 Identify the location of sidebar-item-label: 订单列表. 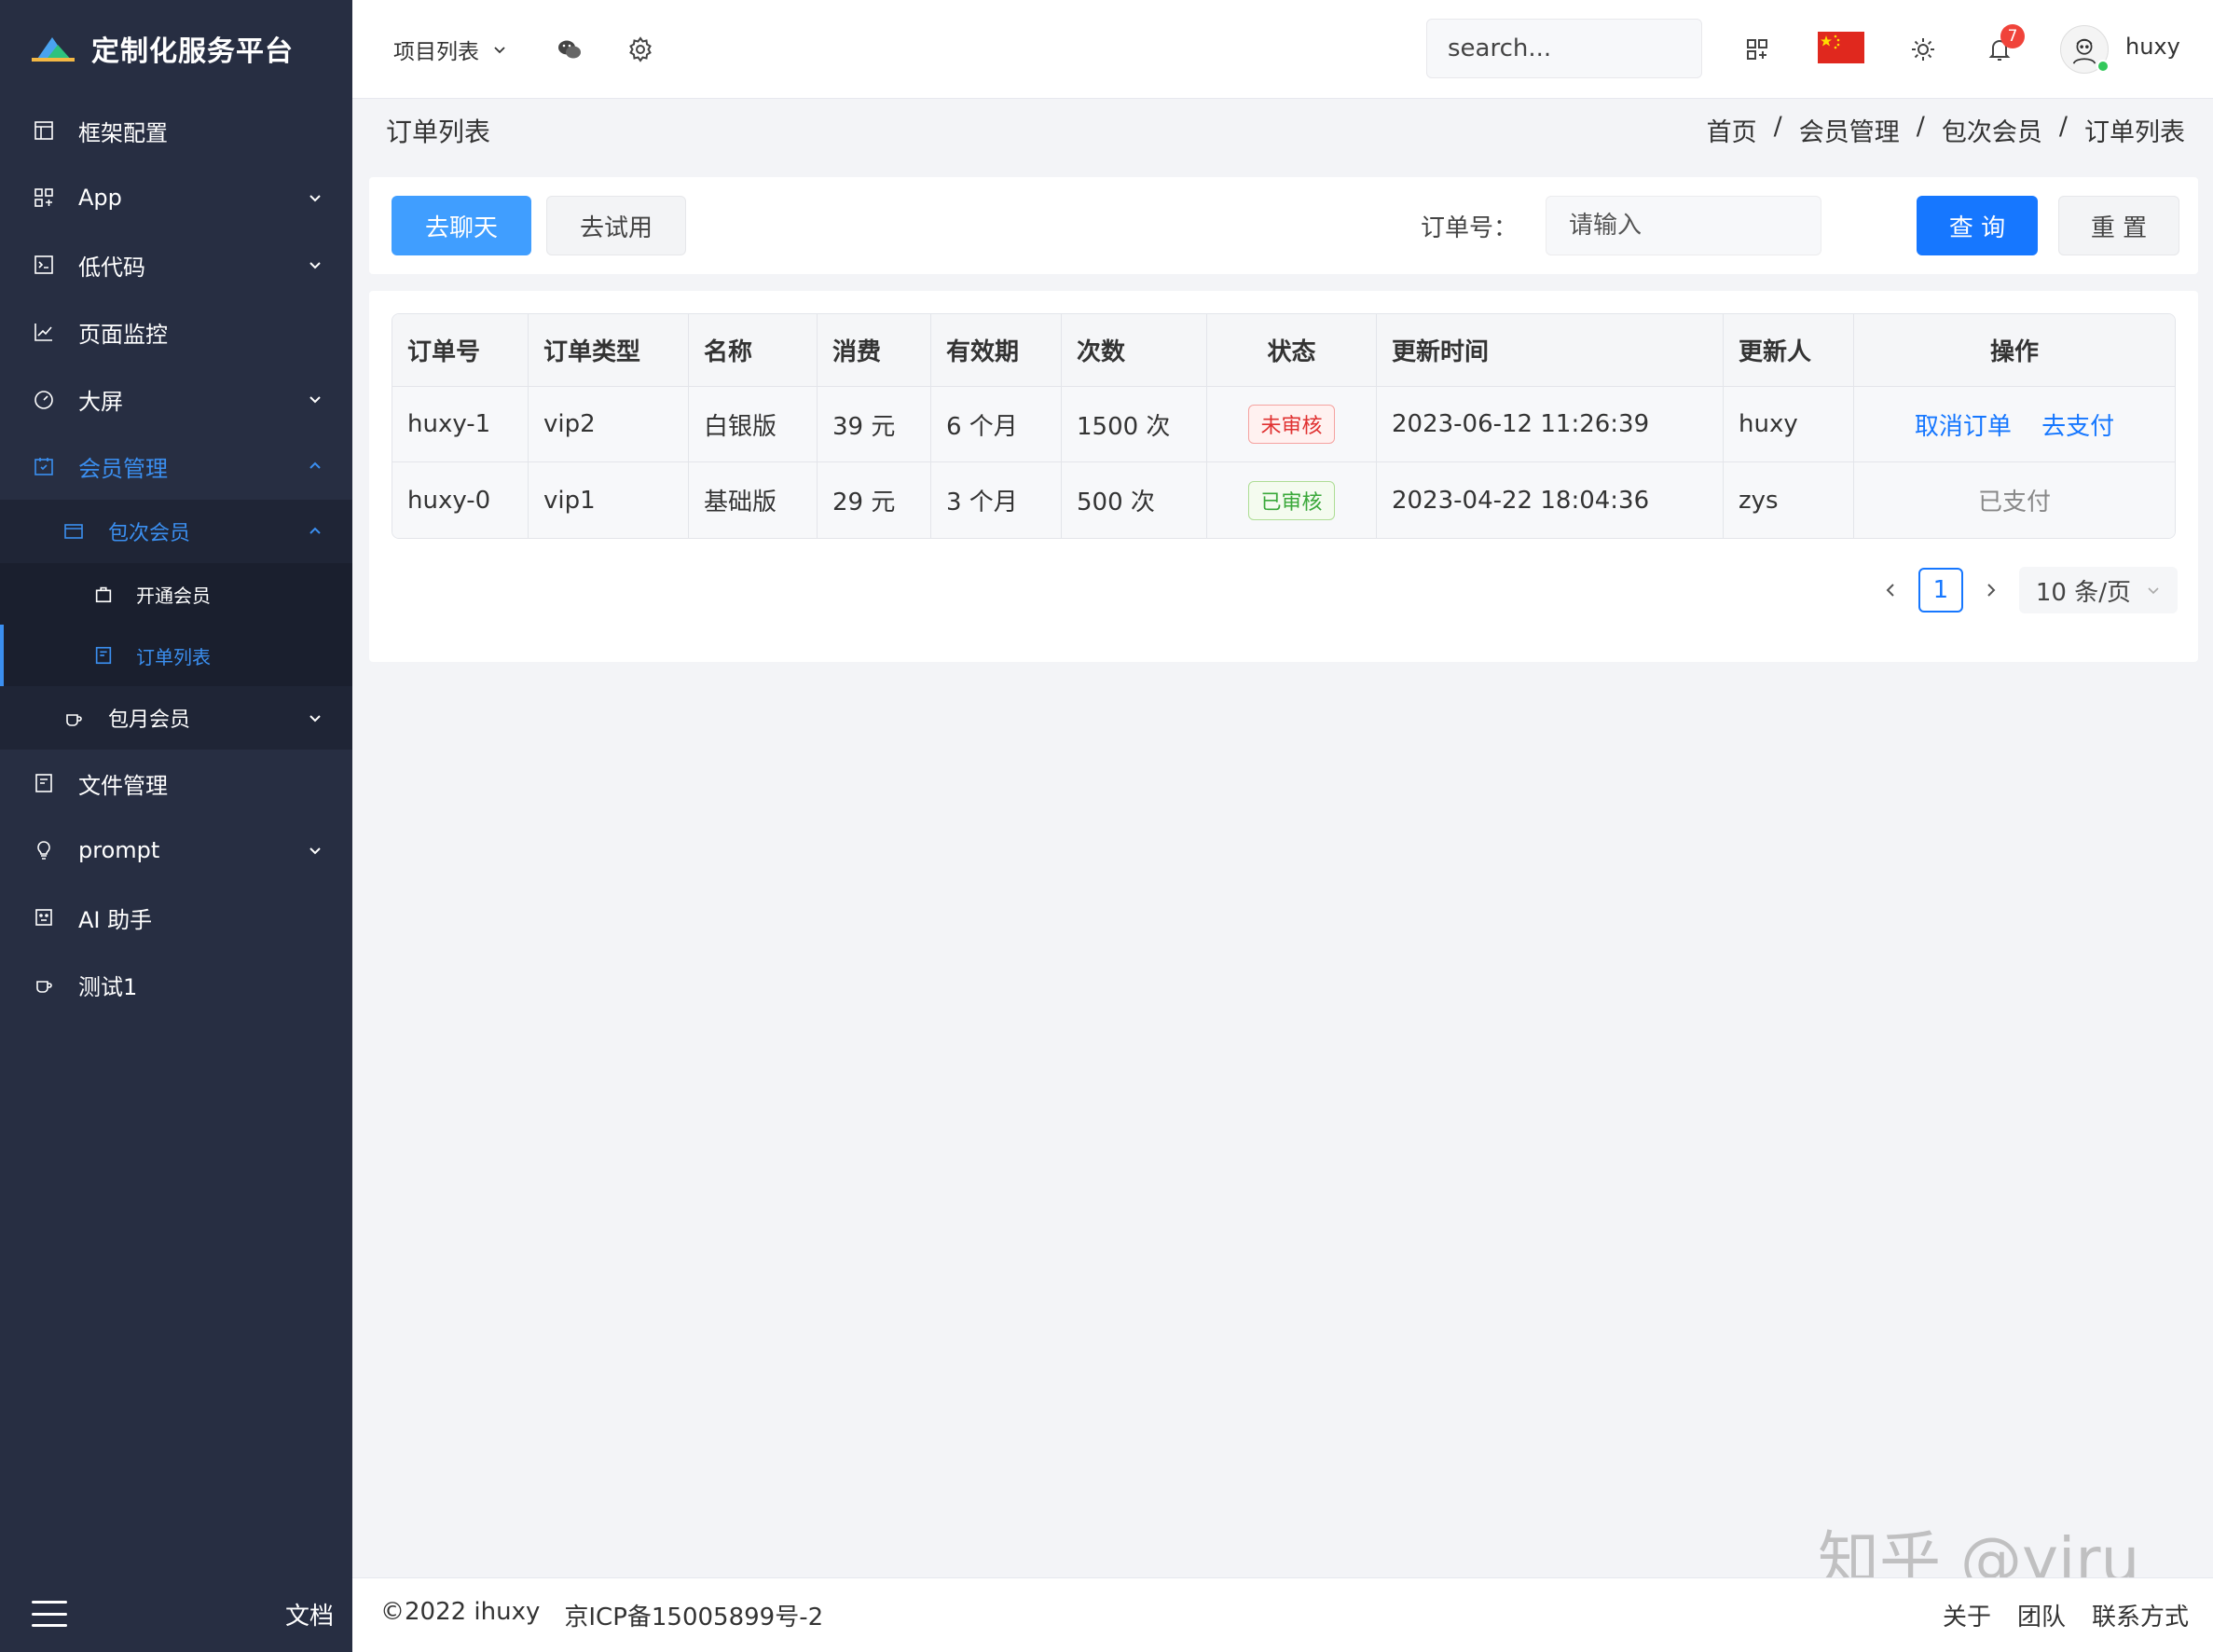
(173, 656).